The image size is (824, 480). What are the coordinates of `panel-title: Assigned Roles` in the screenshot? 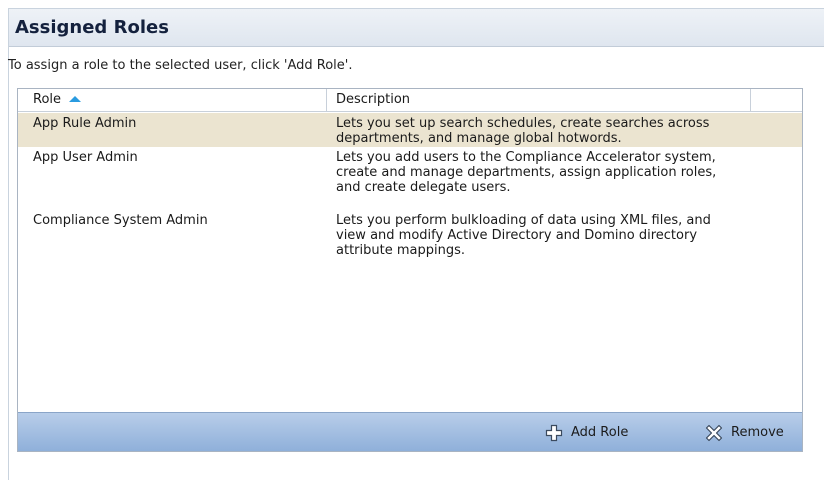 It's located at (92, 27).